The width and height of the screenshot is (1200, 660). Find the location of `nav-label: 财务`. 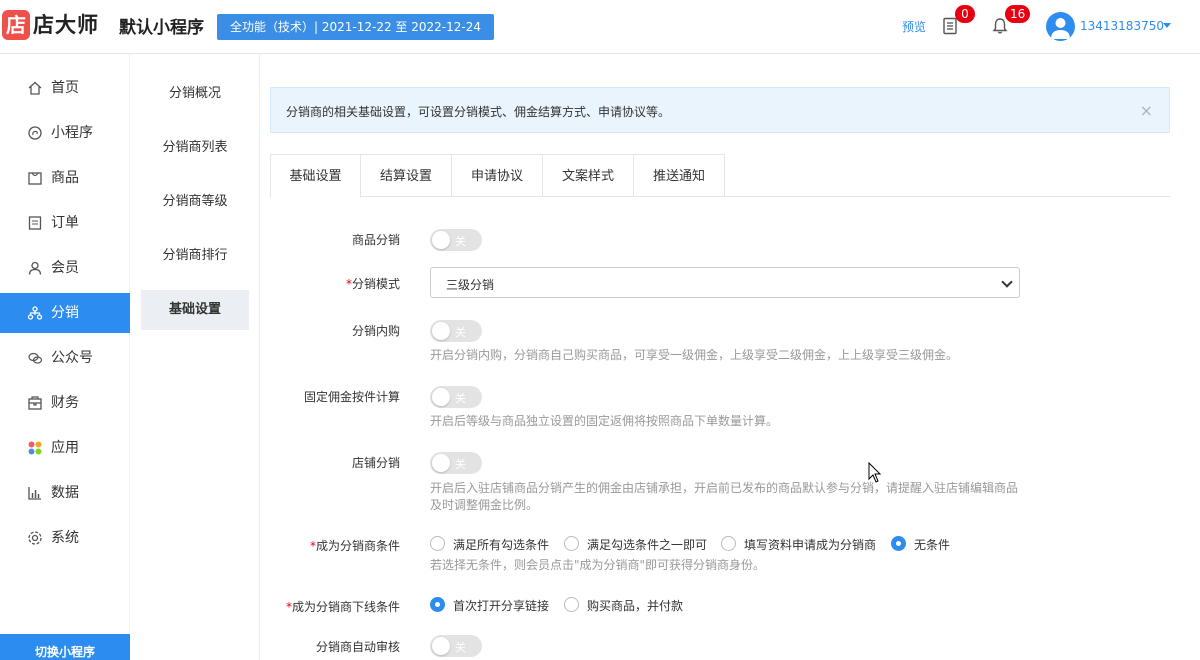

nav-label: 财务 is located at coordinates (65, 403).